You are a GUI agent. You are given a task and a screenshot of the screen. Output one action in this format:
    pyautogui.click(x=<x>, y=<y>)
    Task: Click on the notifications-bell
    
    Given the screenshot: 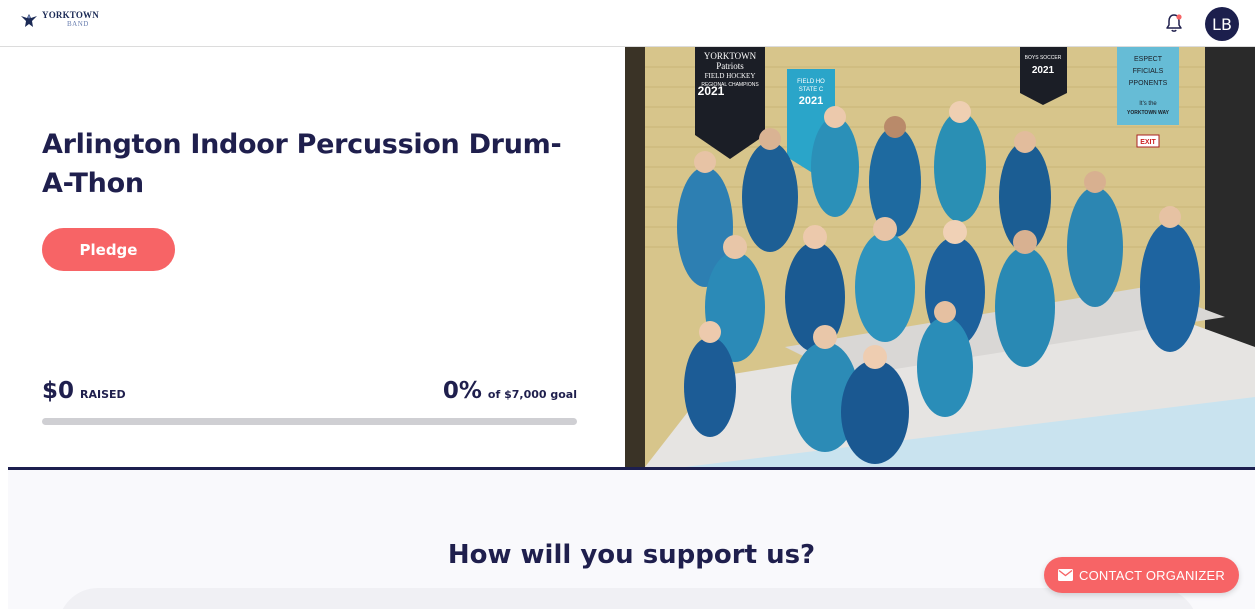 What is the action you would take?
    pyautogui.click(x=1174, y=23)
    